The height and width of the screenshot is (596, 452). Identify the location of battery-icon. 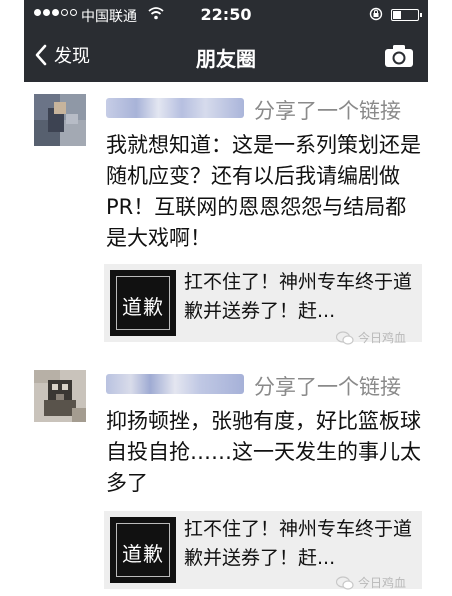
(406, 15).